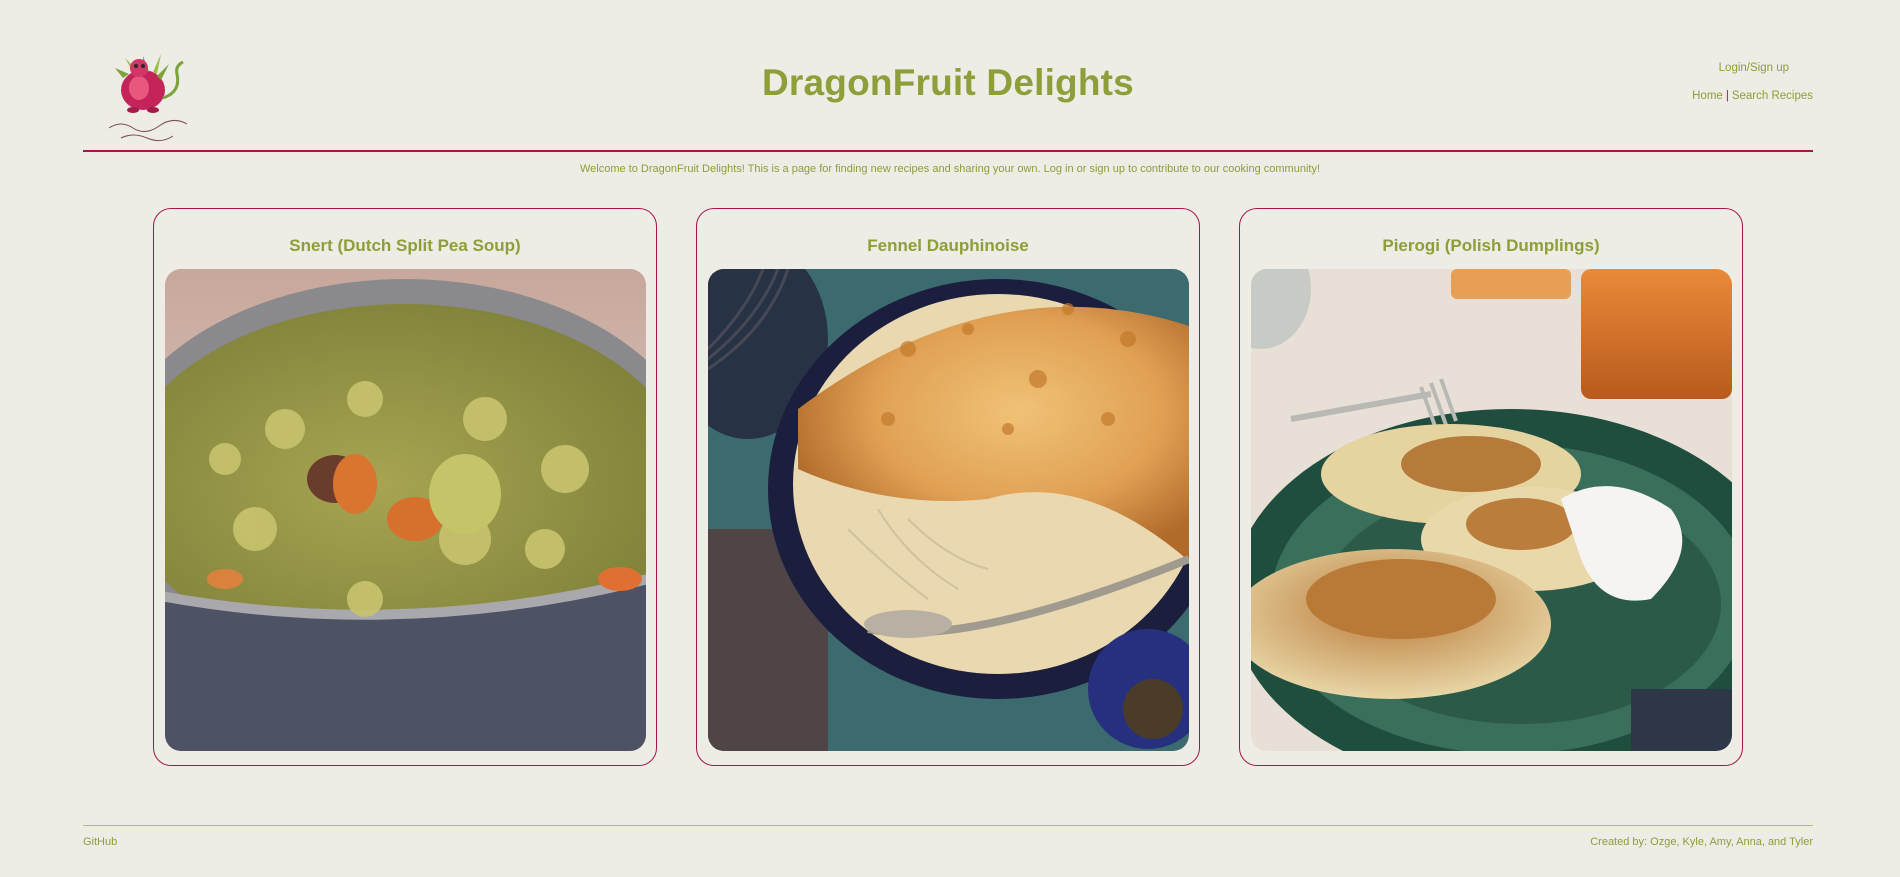  Describe the element at coordinates (405, 246) in the screenshot. I see `recipe-title: Snert (Dutch Split Pea Soup)` at that location.